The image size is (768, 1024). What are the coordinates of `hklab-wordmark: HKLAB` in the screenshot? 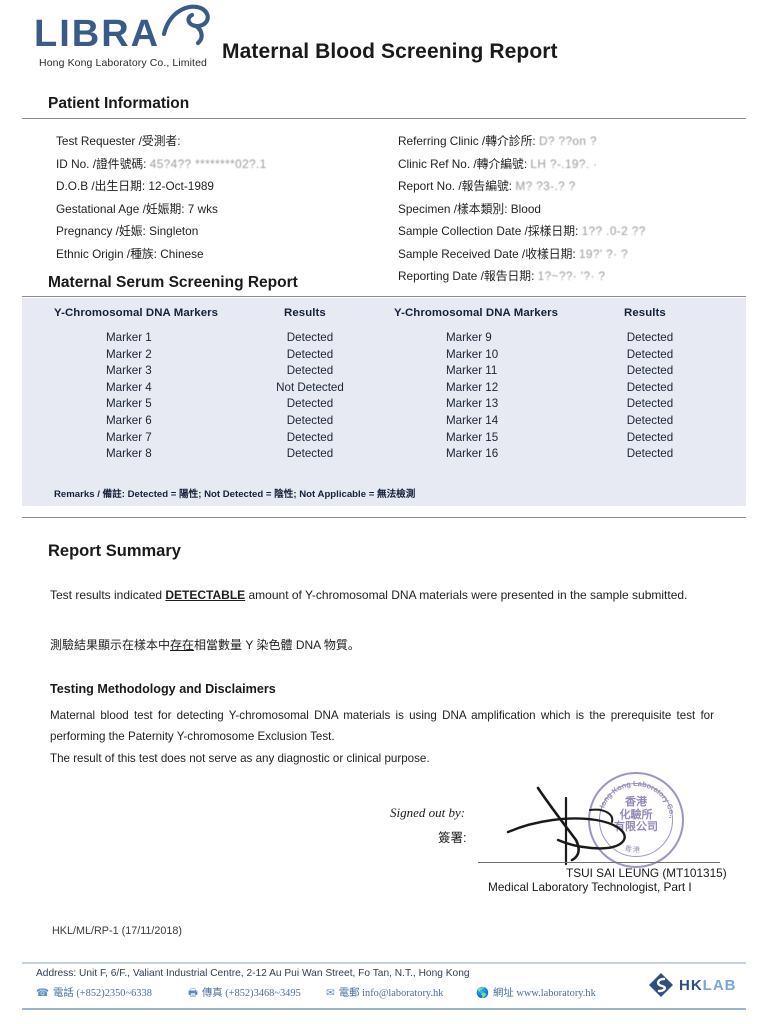 It's located at (708, 985).